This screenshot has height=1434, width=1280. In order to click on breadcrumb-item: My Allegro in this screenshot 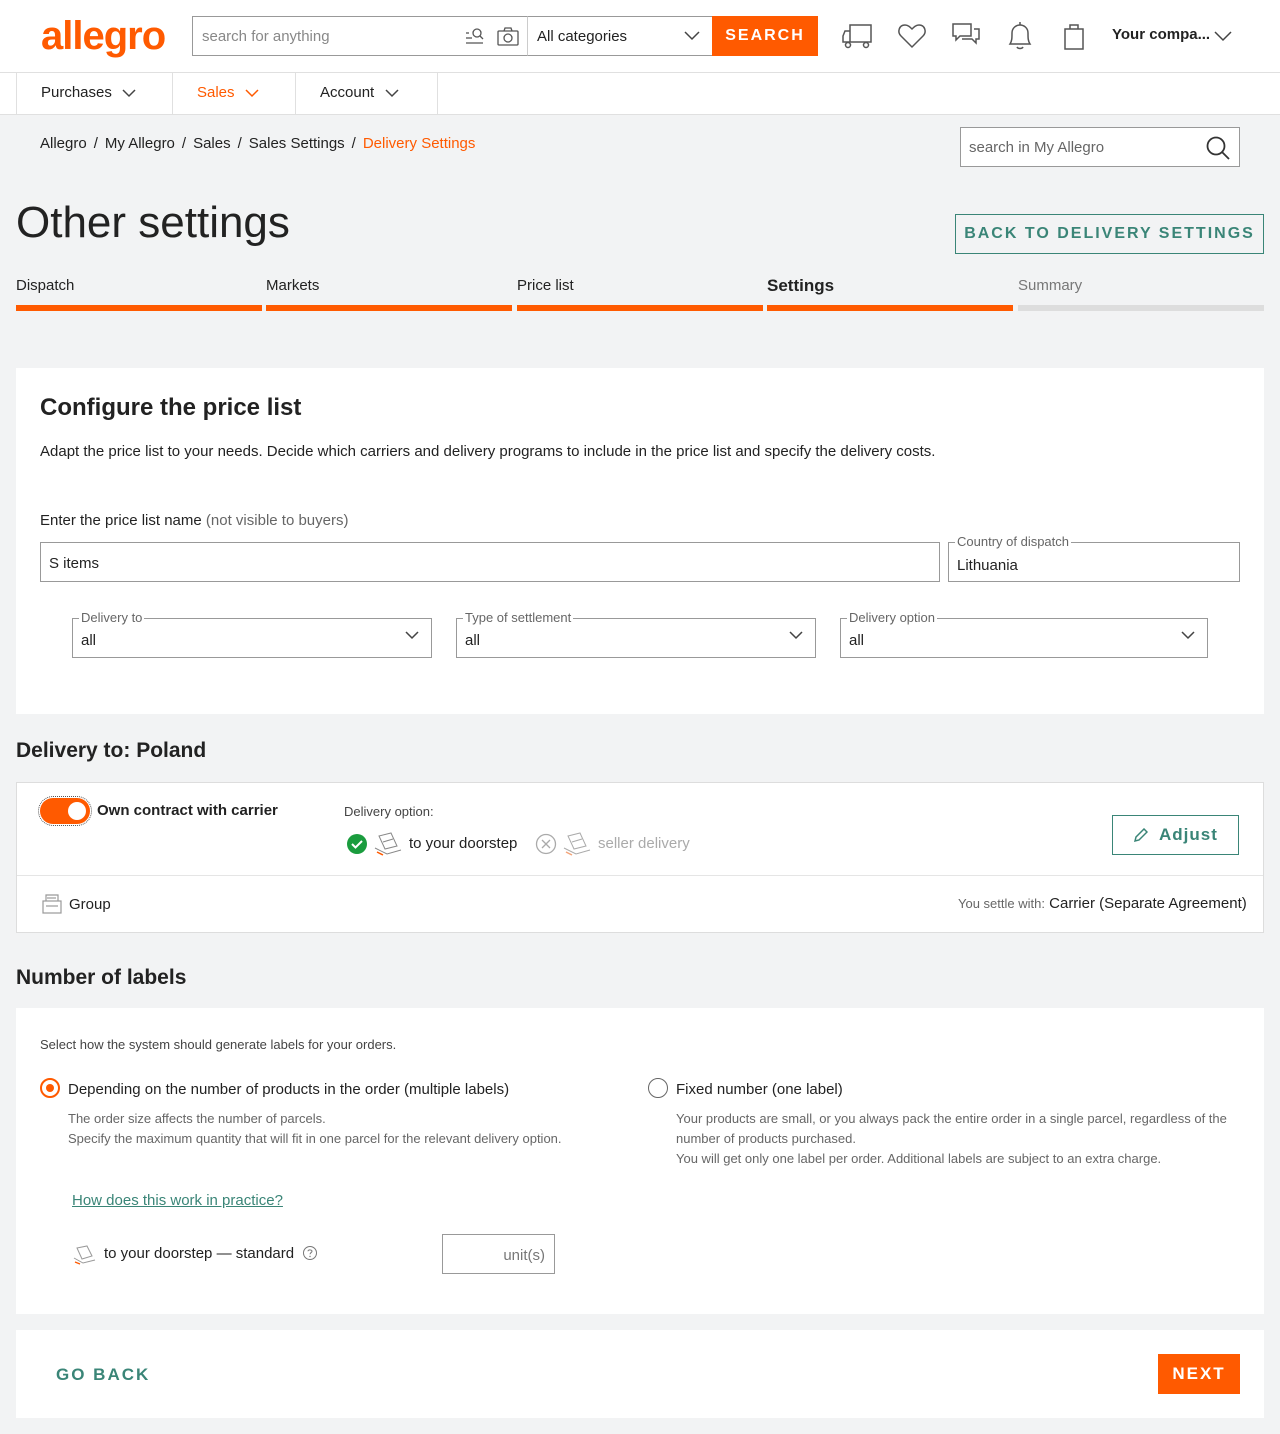, I will do `click(140, 143)`.